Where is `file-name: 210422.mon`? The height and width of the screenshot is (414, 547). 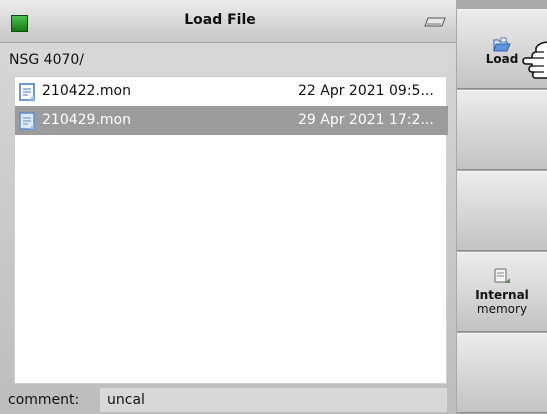
file-name: 210422.mon is located at coordinates (86, 91).